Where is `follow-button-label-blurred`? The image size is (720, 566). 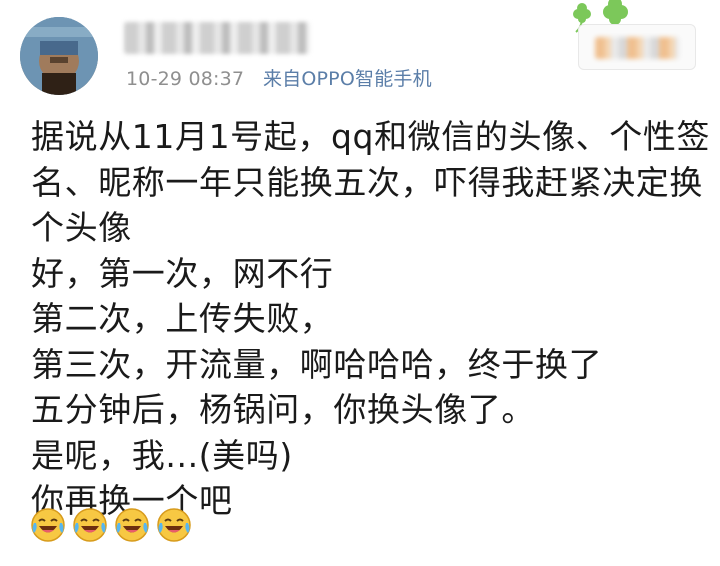 follow-button-label-blurred is located at coordinates (637, 48).